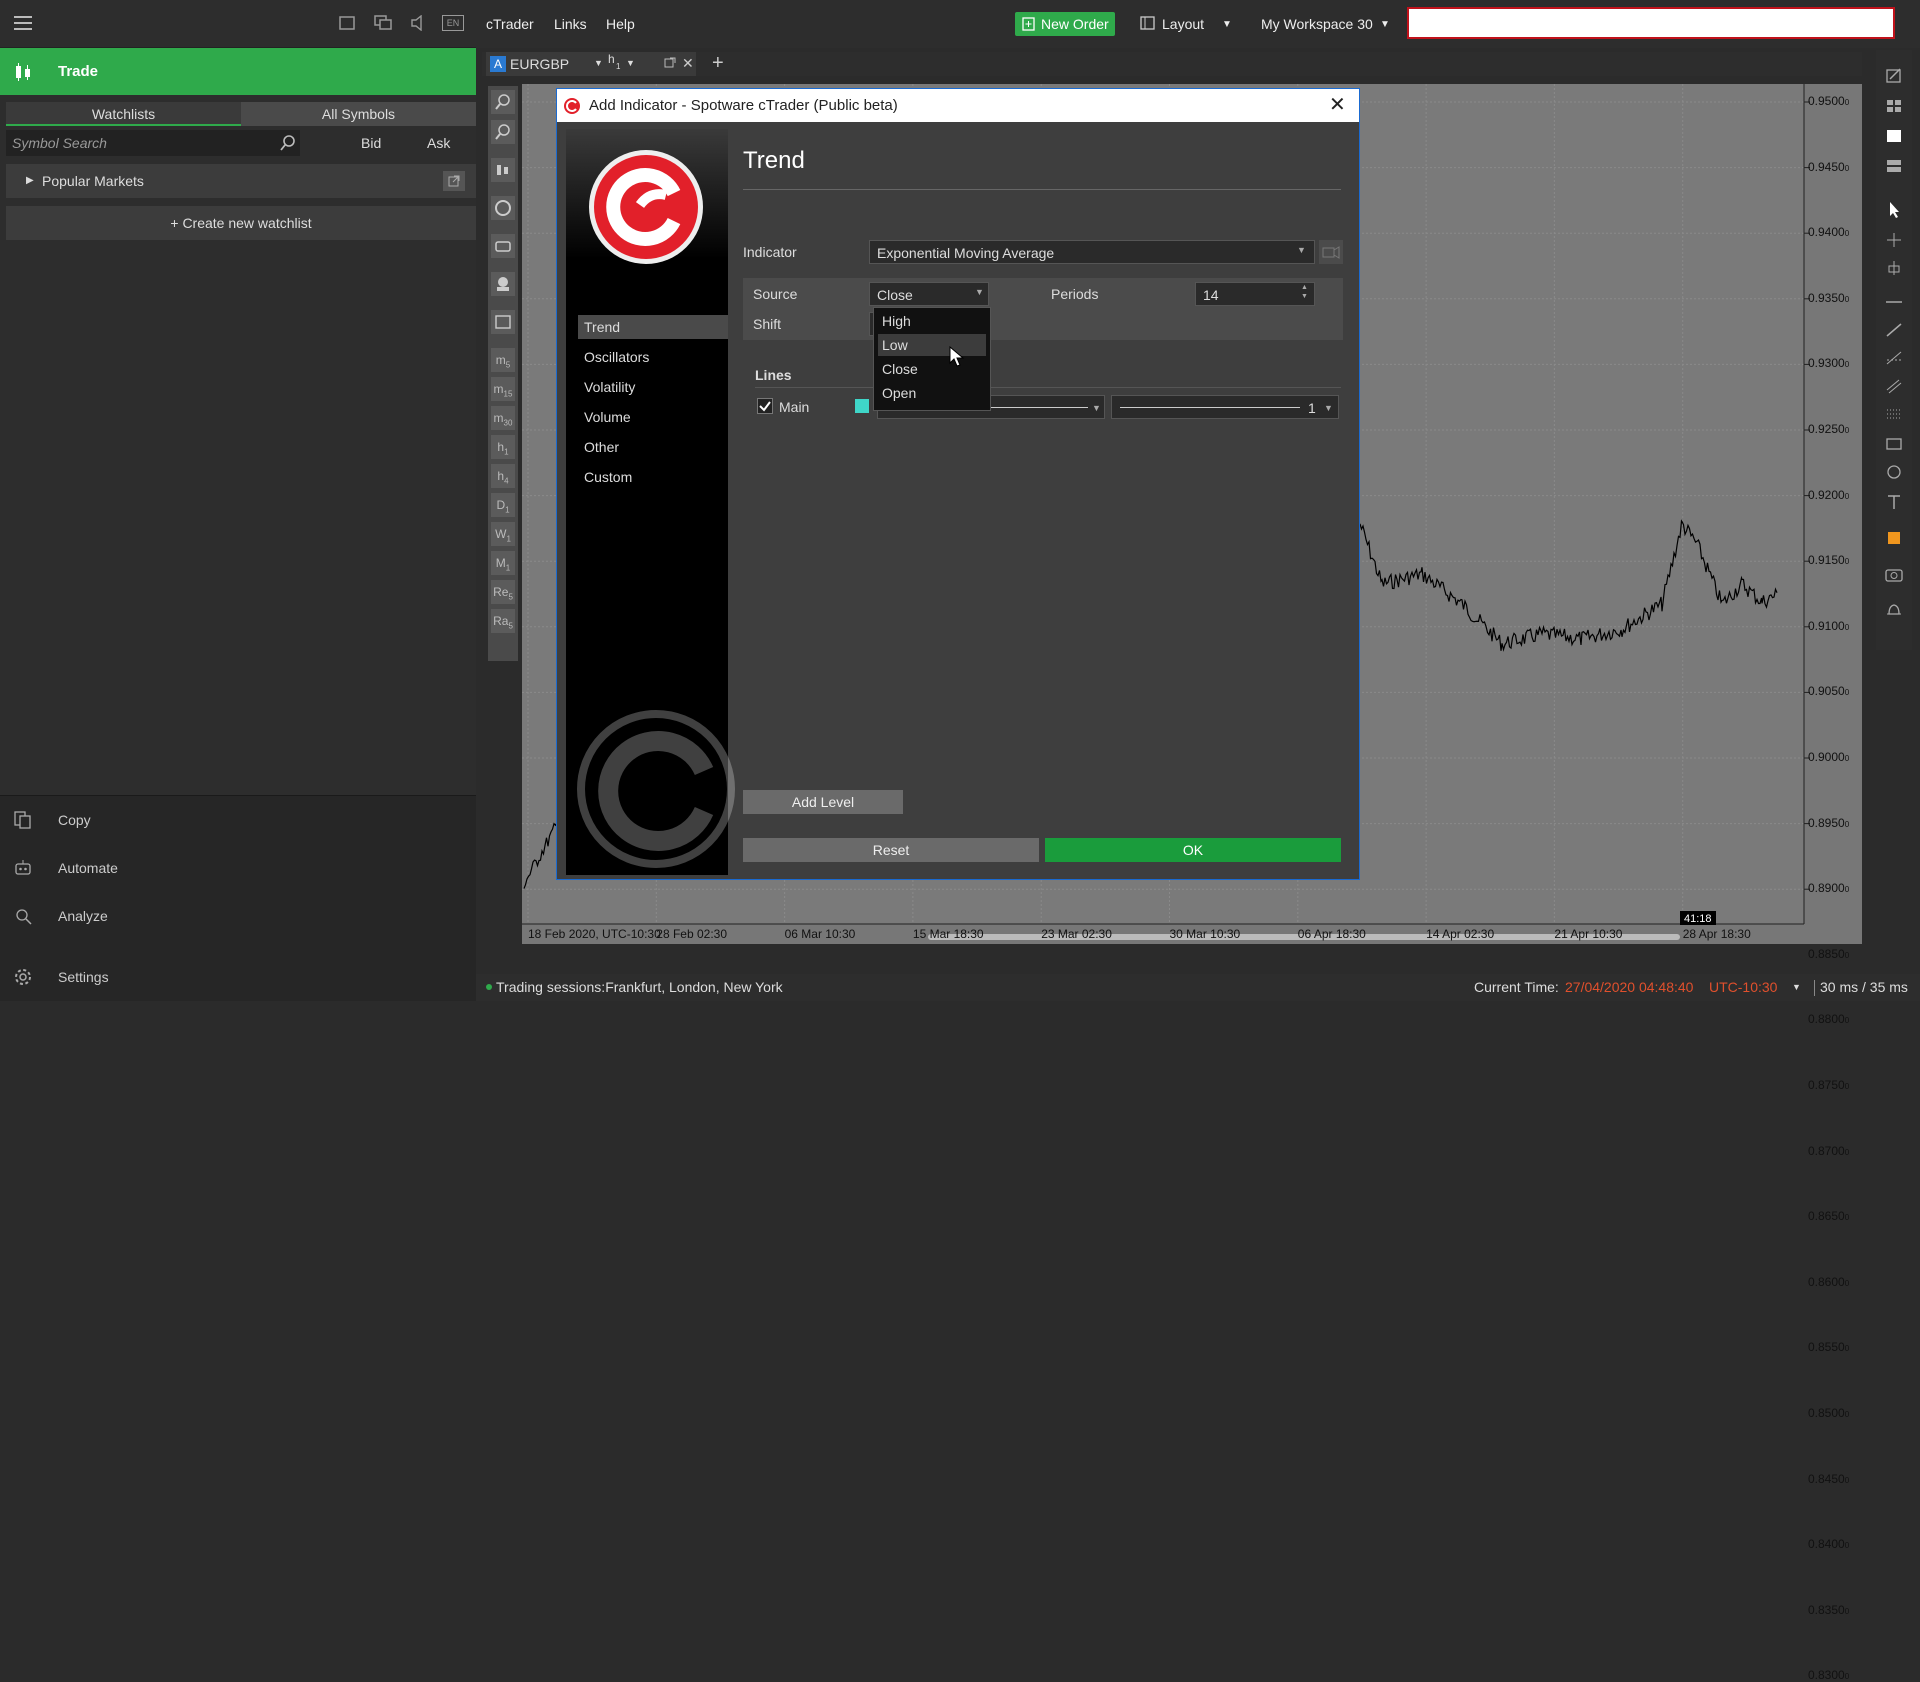 Image resolution: width=1920 pixels, height=1682 pixels. Describe the element at coordinates (419, 23) in the screenshot. I see `sound-icon` at that location.